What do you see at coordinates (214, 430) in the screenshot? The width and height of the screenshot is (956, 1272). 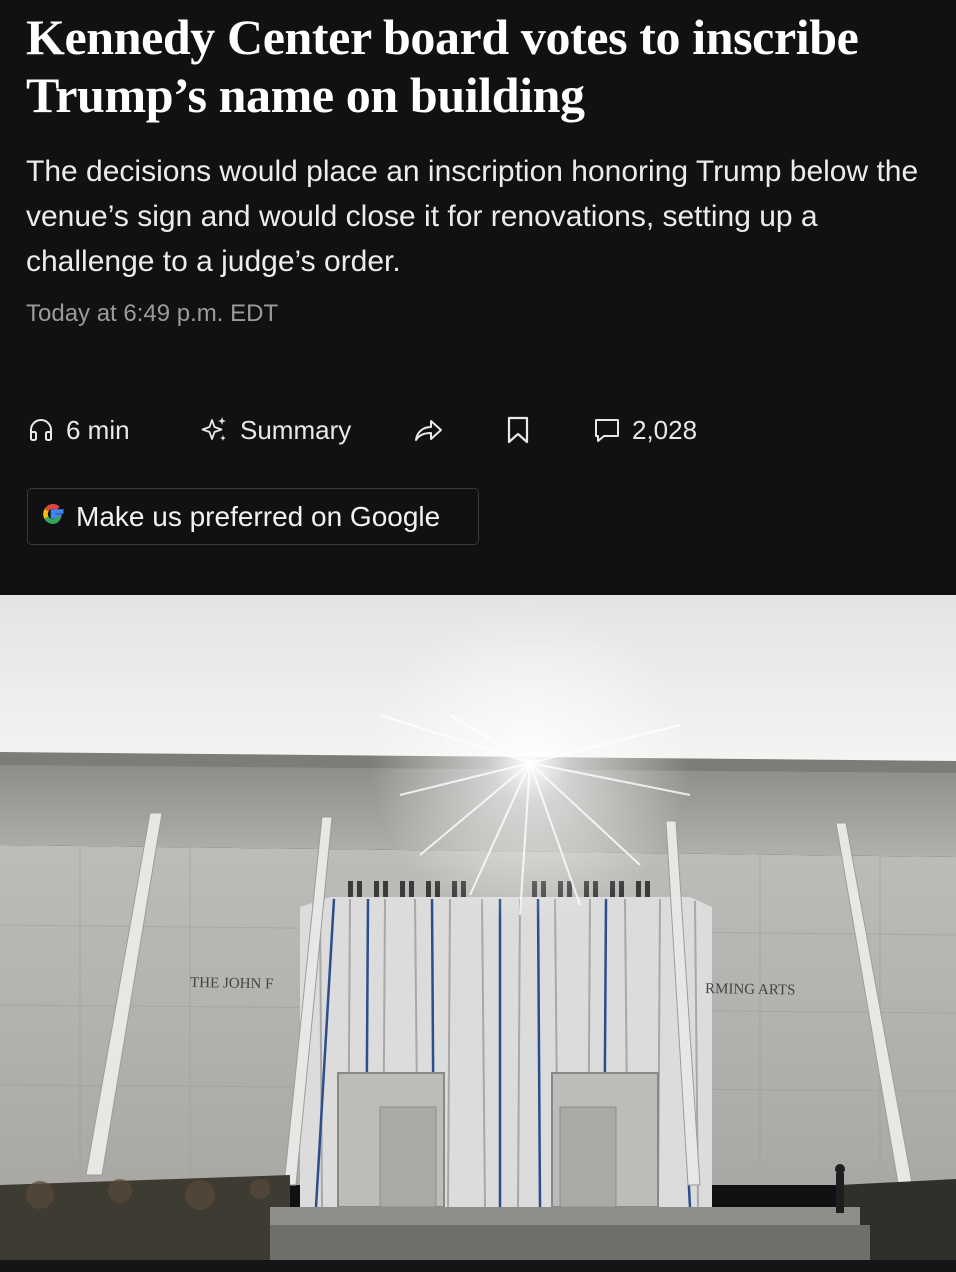 I see `sparkle-icon` at bounding box center [214, 430].